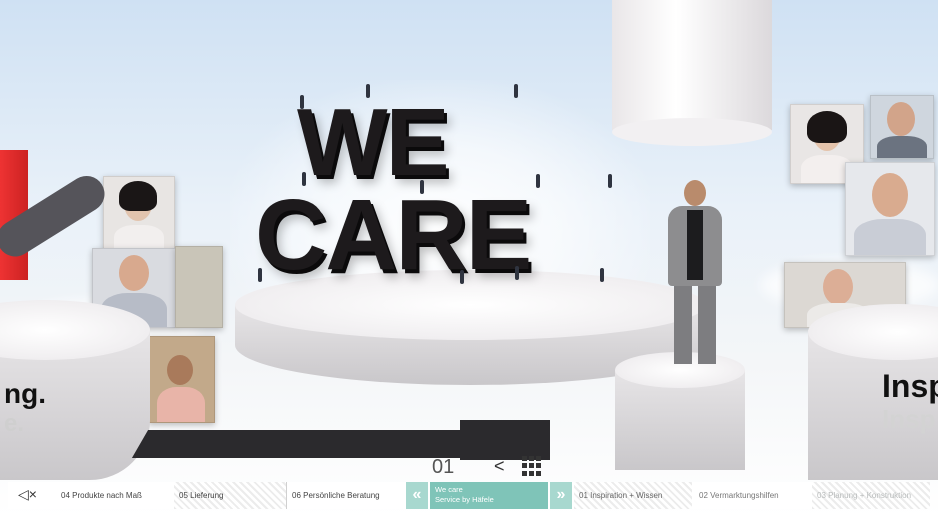 This screenshot has height=517, width=938. What do you see at coordinates (27, 494) in the screenshot?
I see `speaker-mute-icon: ◁×` at bounding box center [27, 494].